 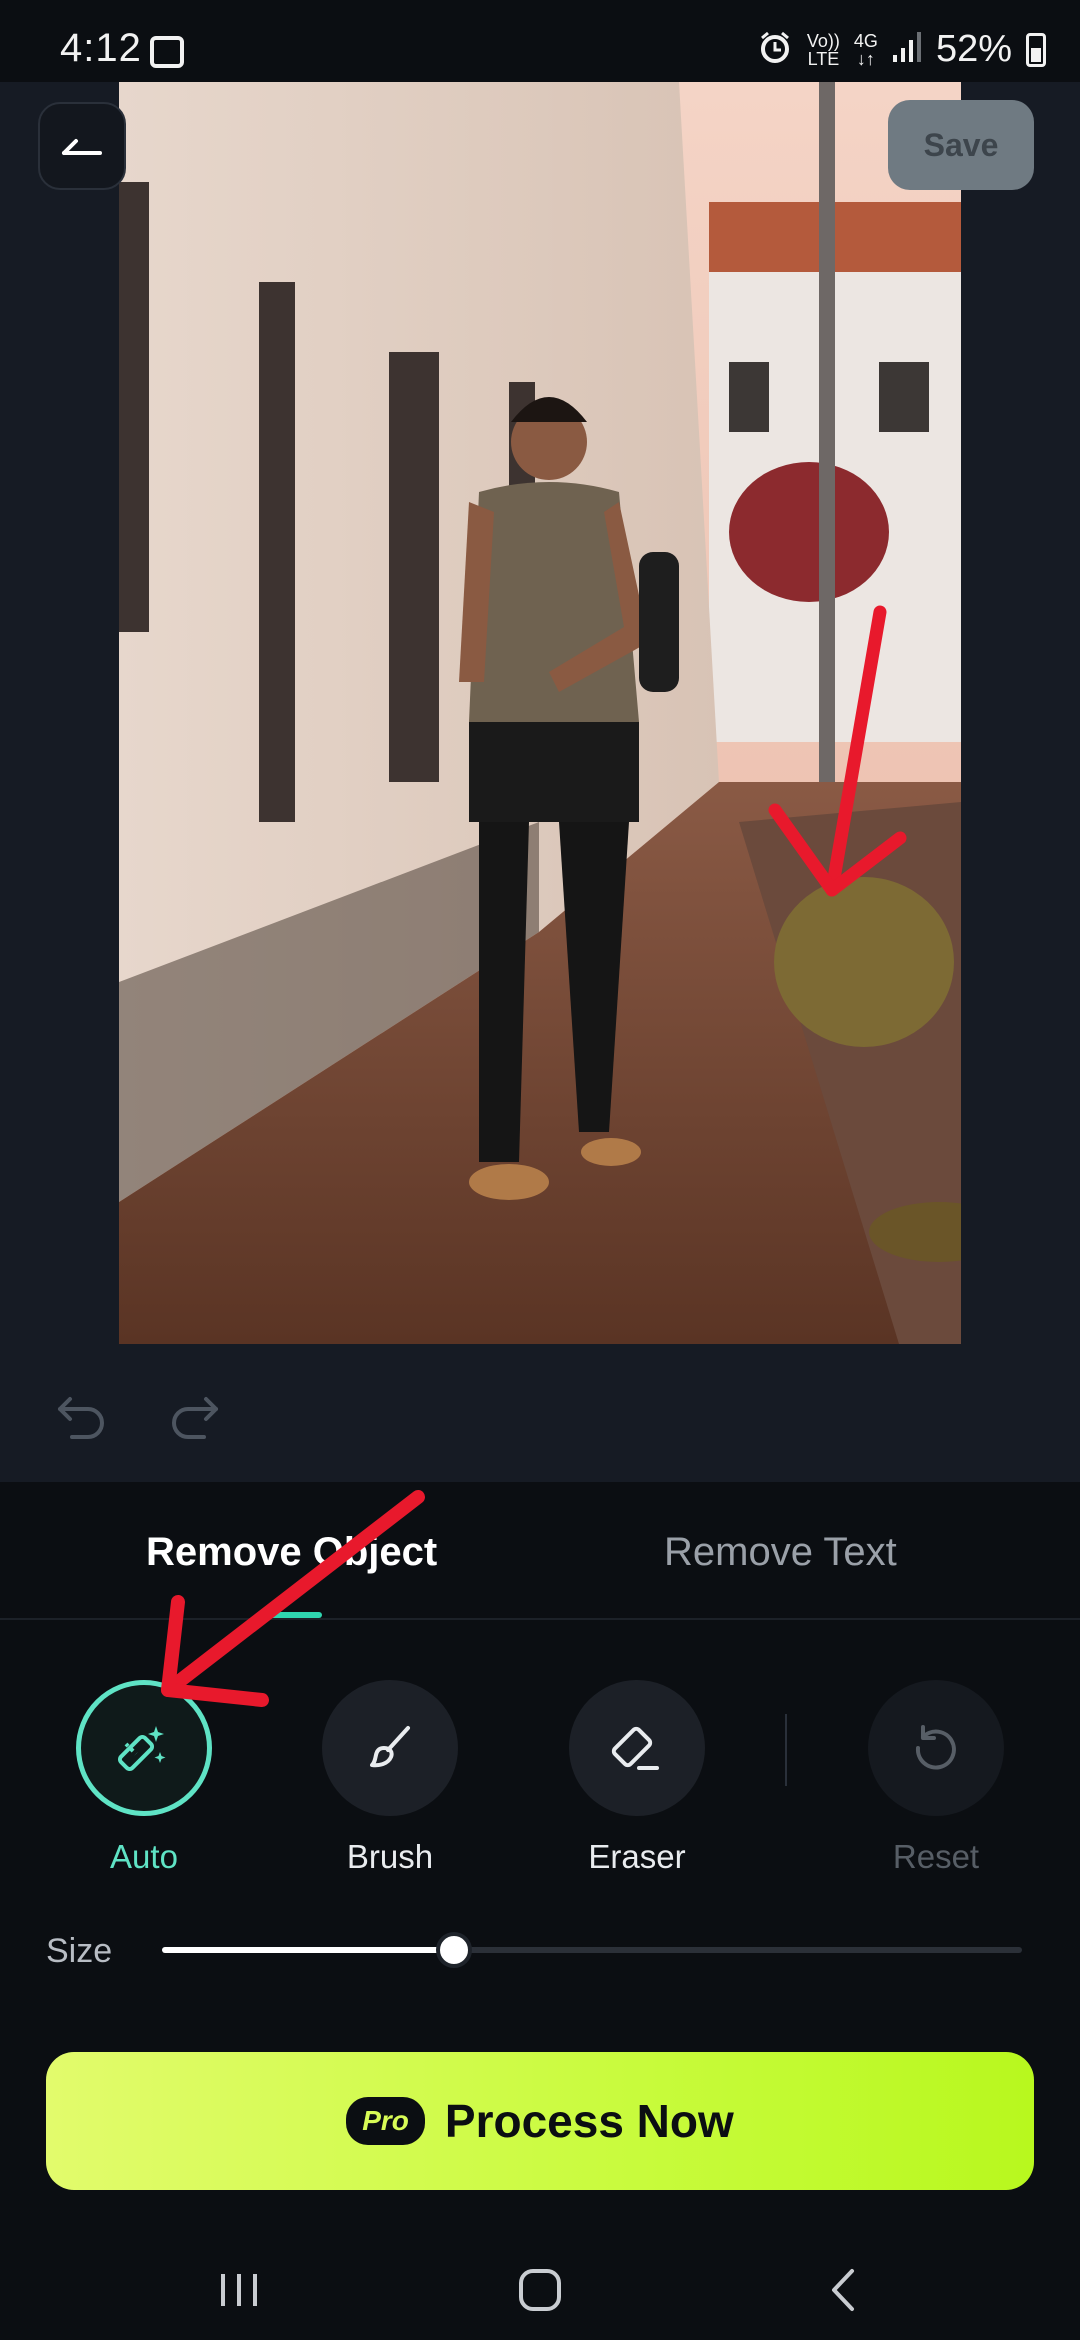 I want to click on home-button, so click(x=540, y=2290).